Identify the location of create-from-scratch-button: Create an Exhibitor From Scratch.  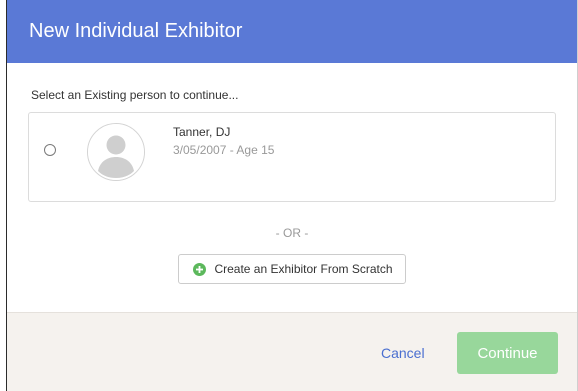
(292, 269).